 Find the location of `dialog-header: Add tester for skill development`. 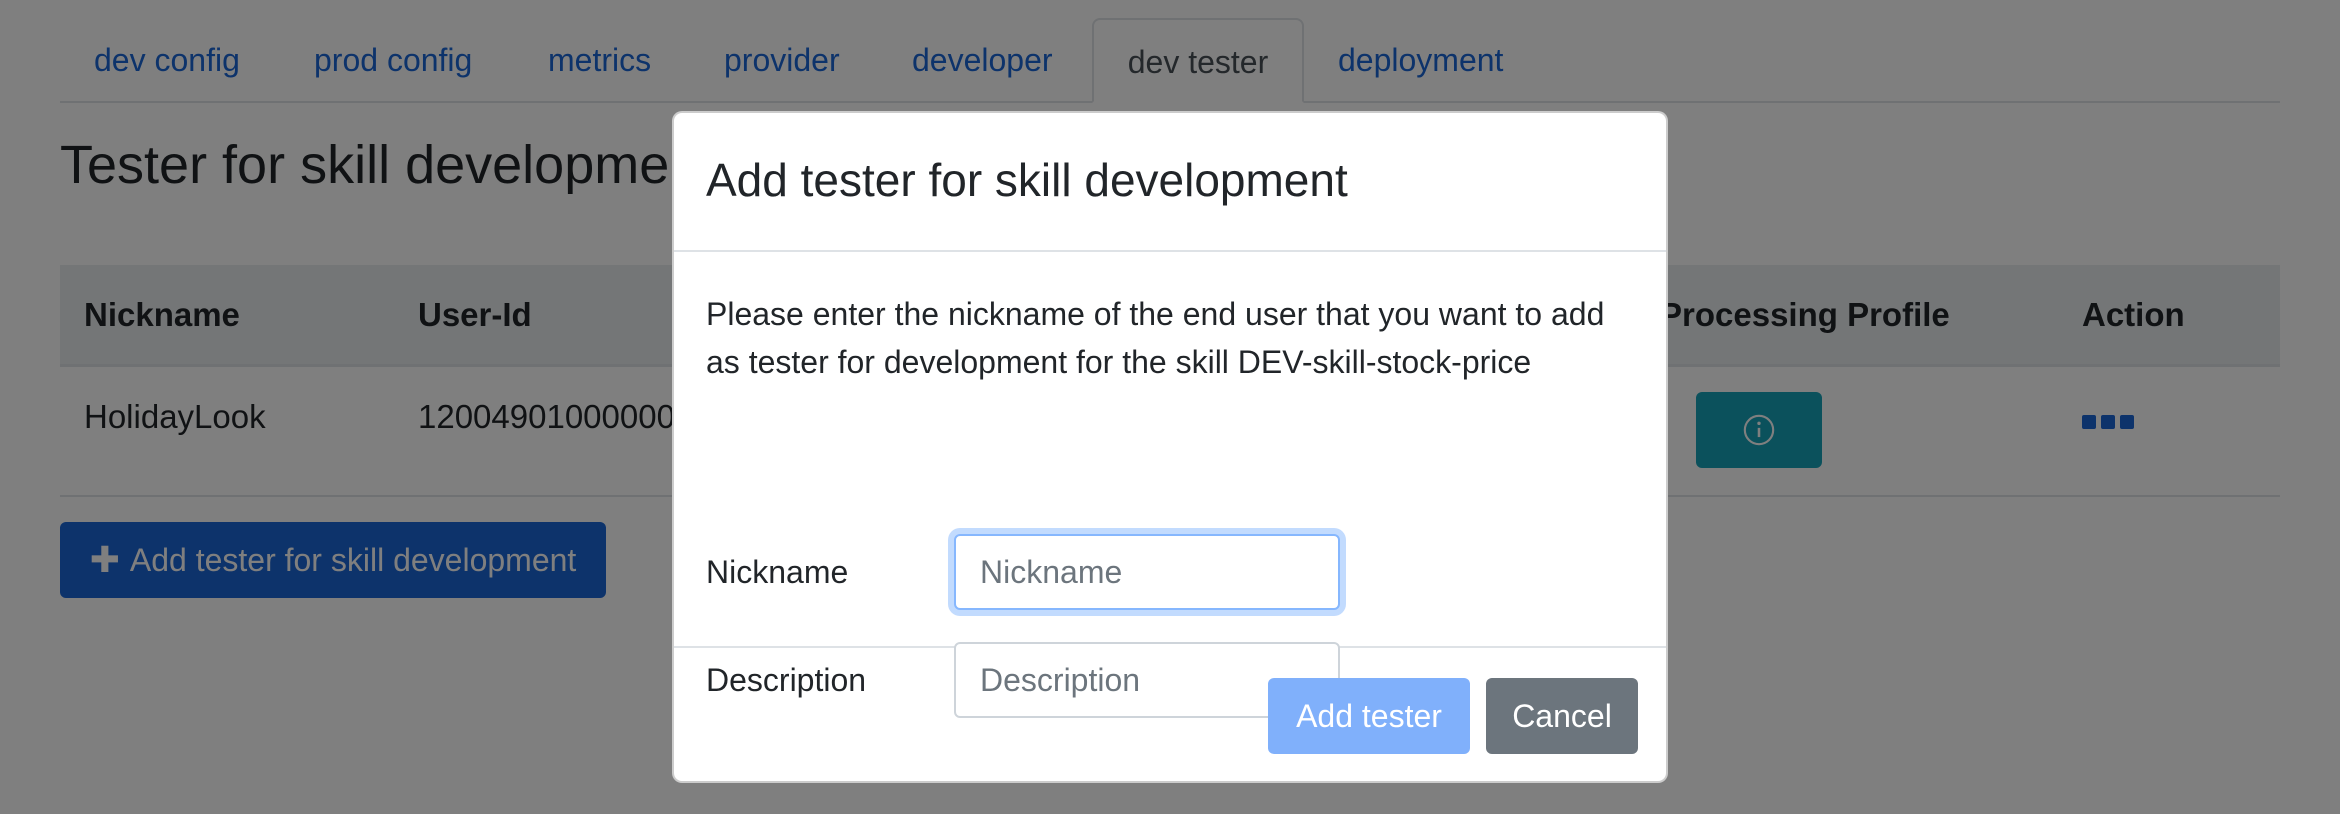

dialog-header: Add tester for skill development is located at coordinates (1170, 182).